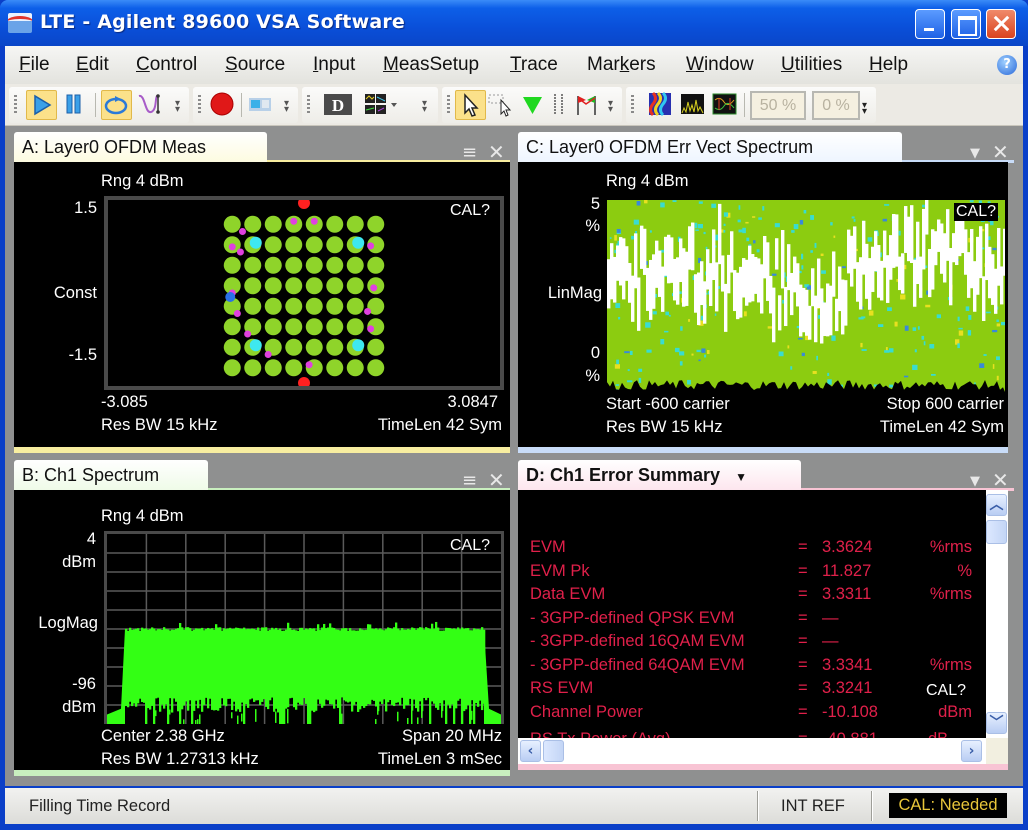 This screenshot has height=830, width=1028. What do you see at coordinates (166, 65) in the screenshot?
I see `menu-control: Control` at bounding box center [166, 65].